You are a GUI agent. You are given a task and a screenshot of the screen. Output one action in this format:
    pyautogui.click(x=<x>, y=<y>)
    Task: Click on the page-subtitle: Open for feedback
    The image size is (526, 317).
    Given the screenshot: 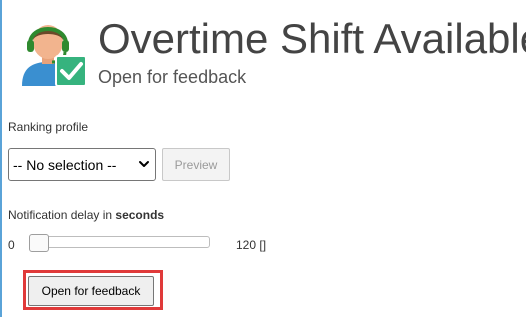 What is the action you would take?
    pyautogui.click(x=172, y=77)
    